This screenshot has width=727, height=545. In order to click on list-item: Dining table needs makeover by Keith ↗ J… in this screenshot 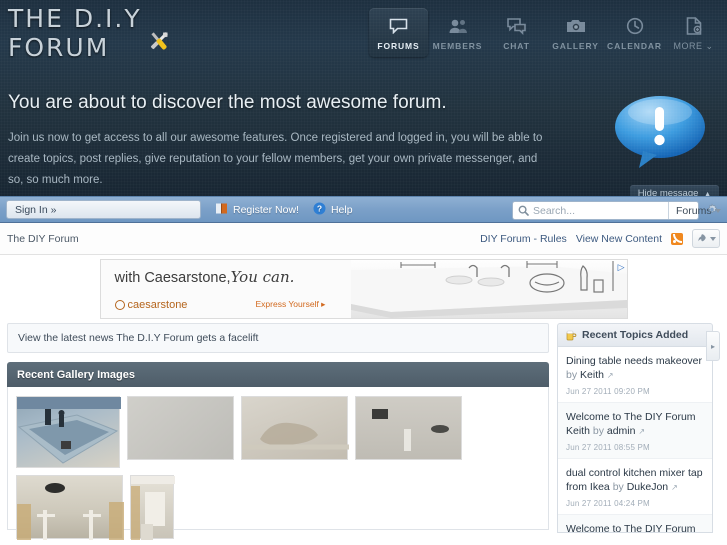, I will do `click(635, 375)`.